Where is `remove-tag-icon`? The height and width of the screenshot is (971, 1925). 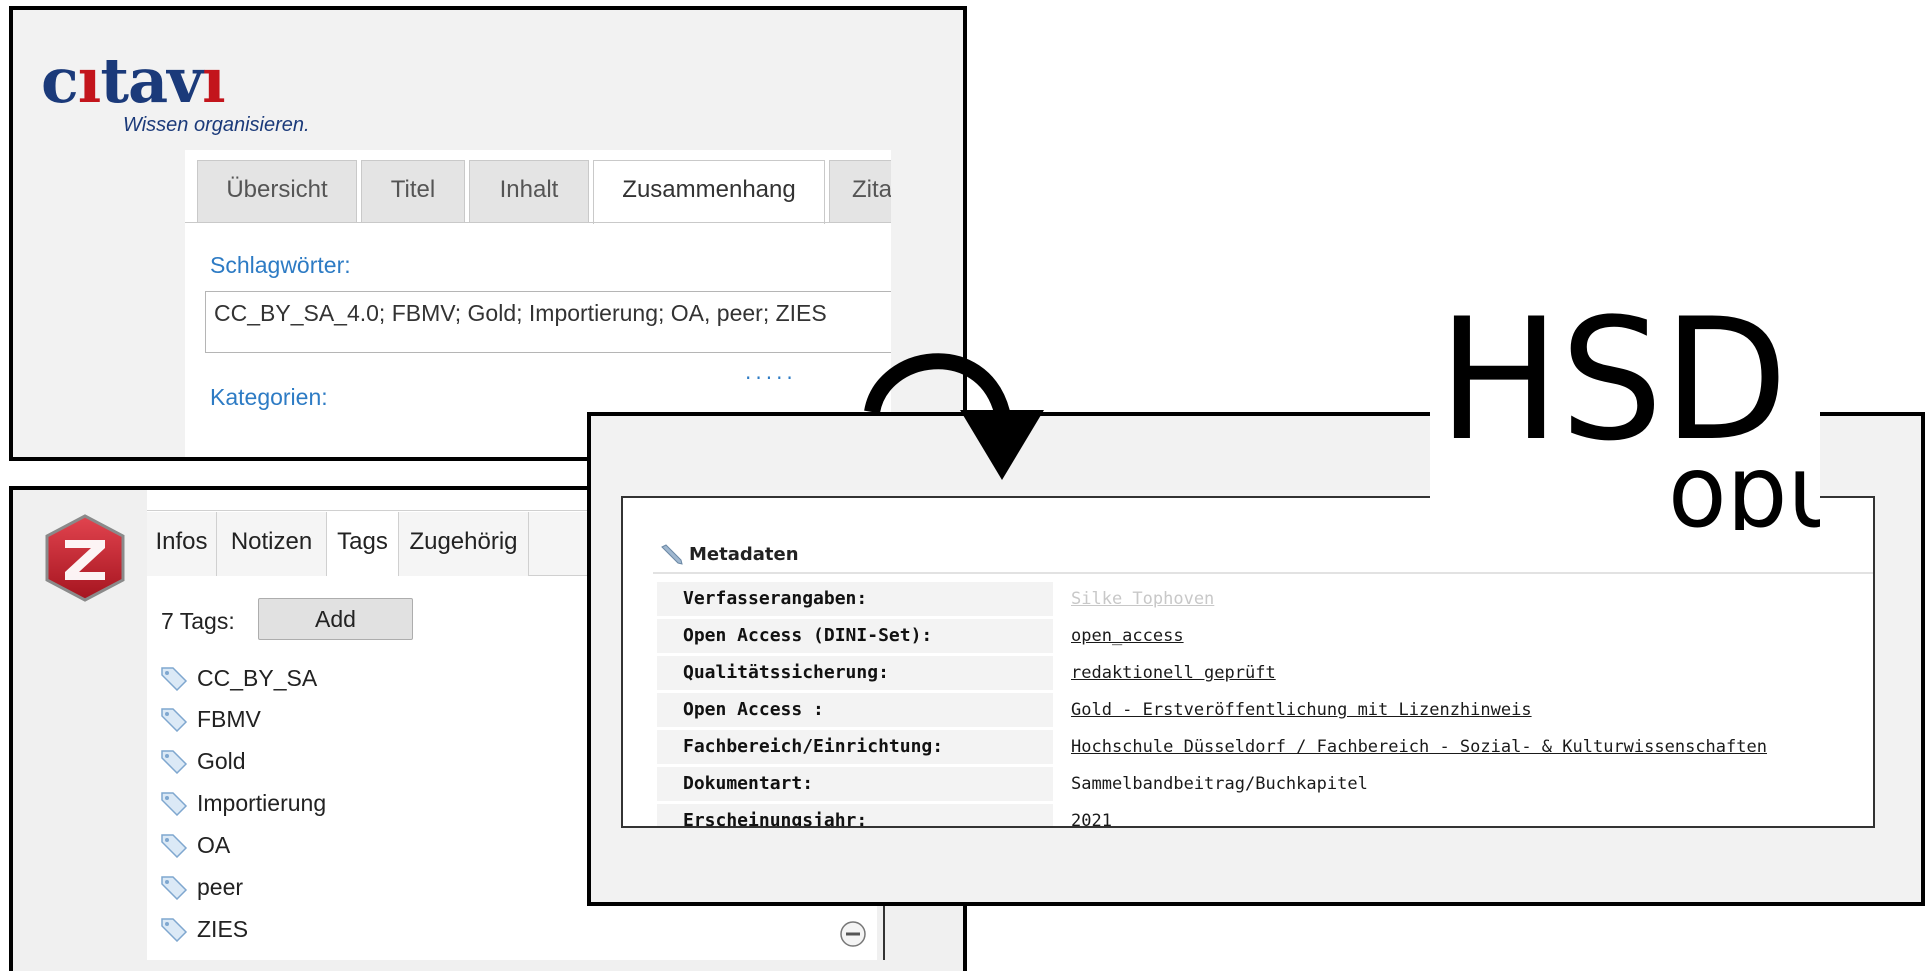
remove-tag-icon is located at coordinates (853, 934).